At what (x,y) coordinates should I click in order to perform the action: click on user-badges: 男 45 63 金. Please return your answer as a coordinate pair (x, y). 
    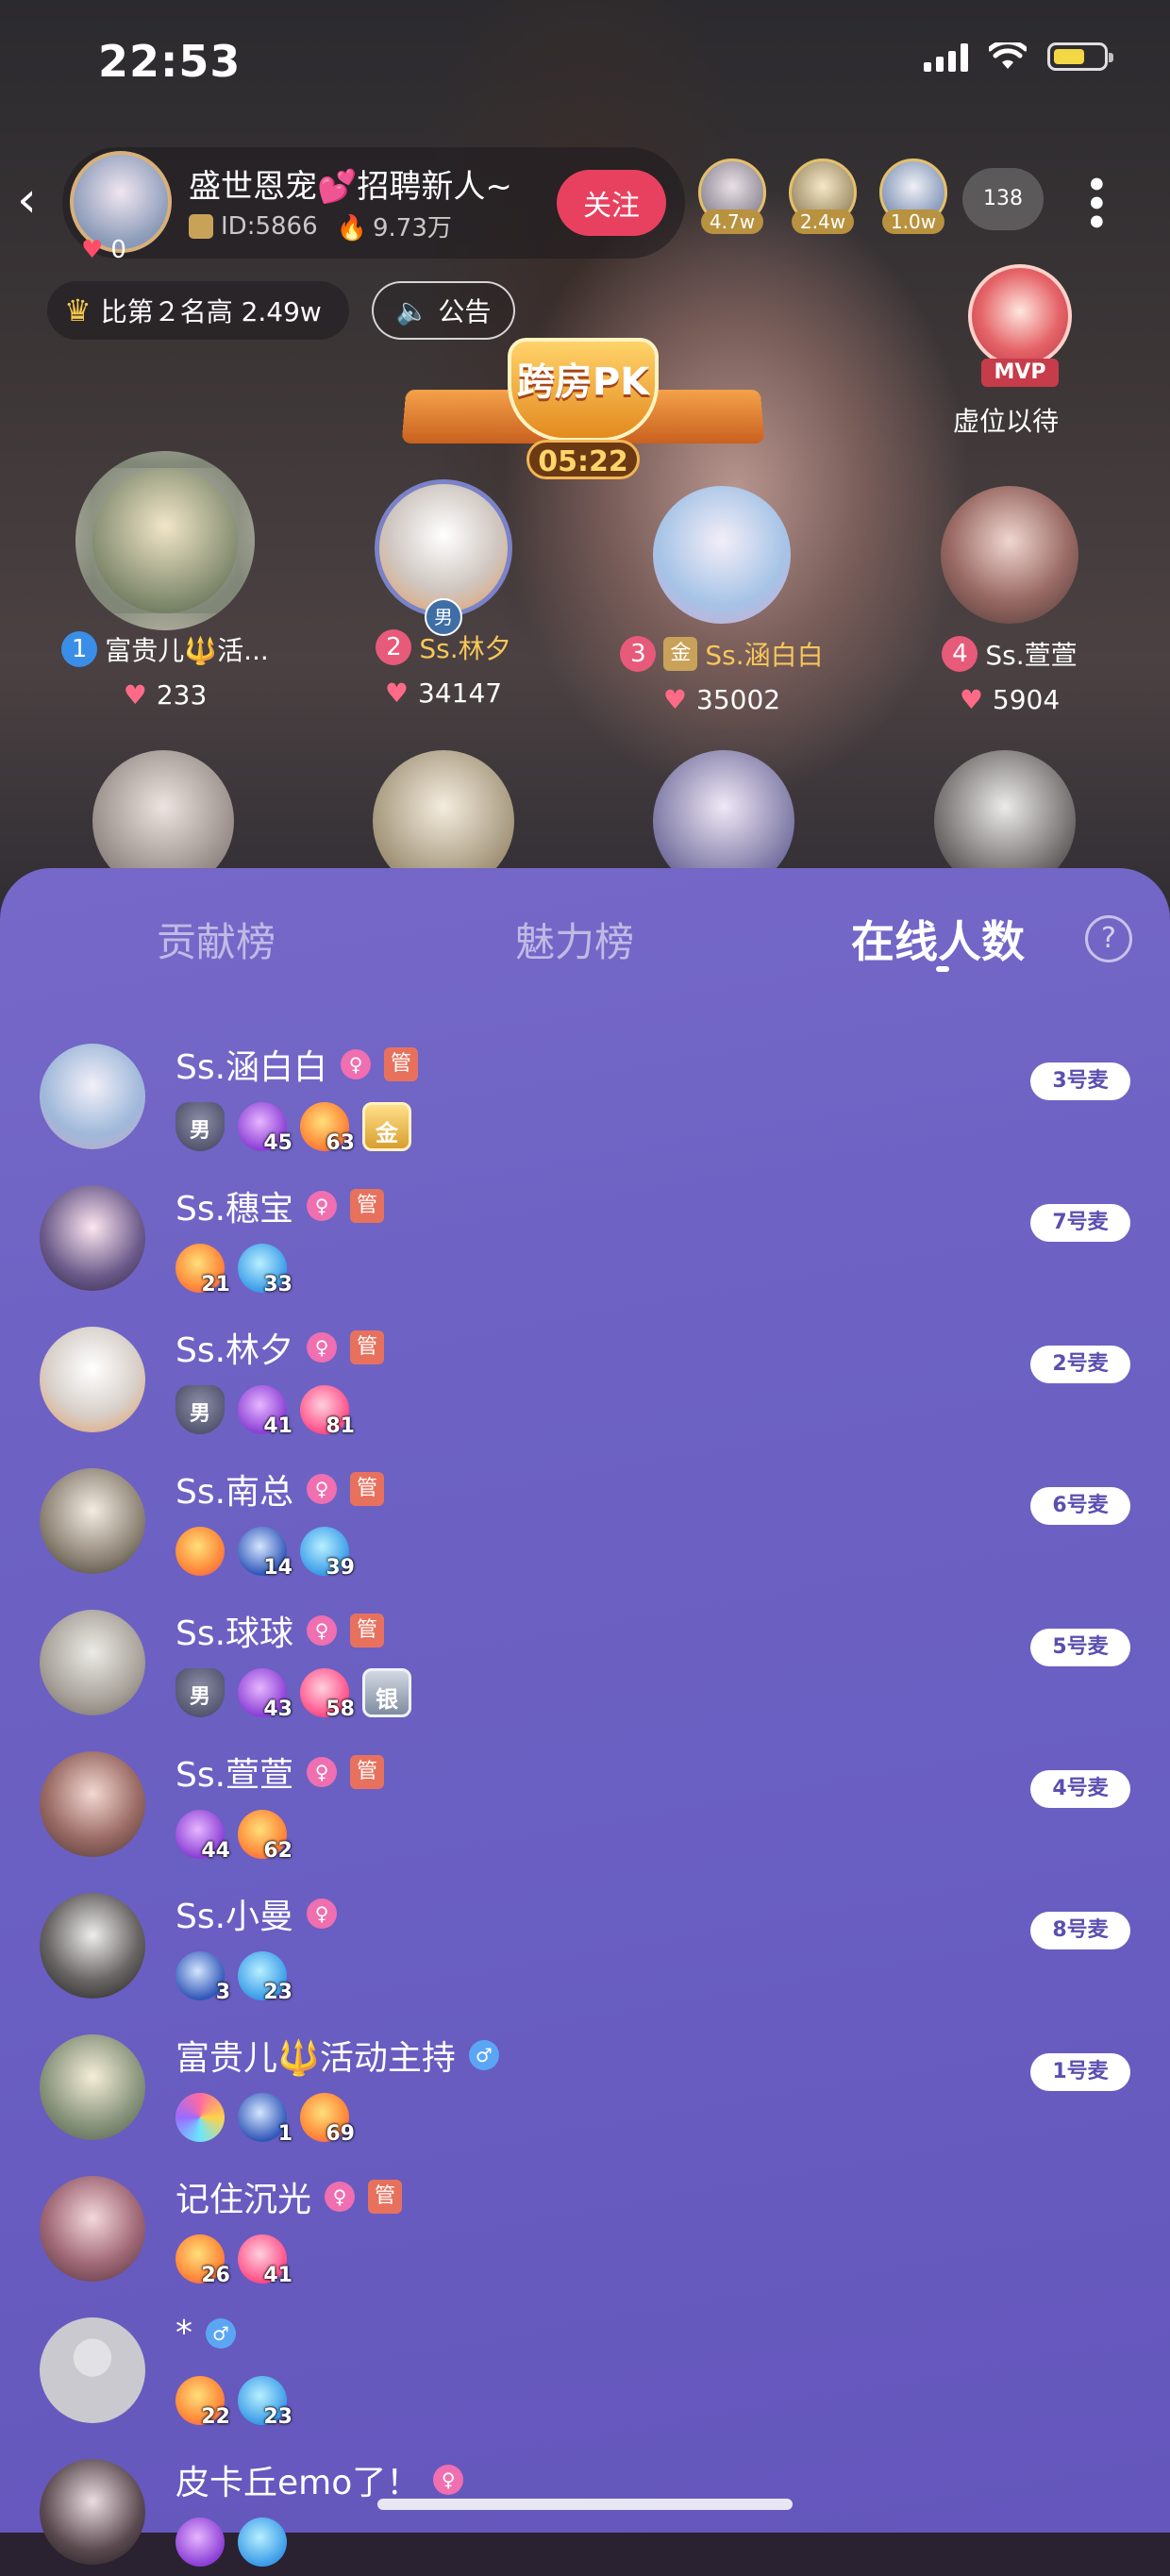
    Looking at the image, I should click on (293, 1128).